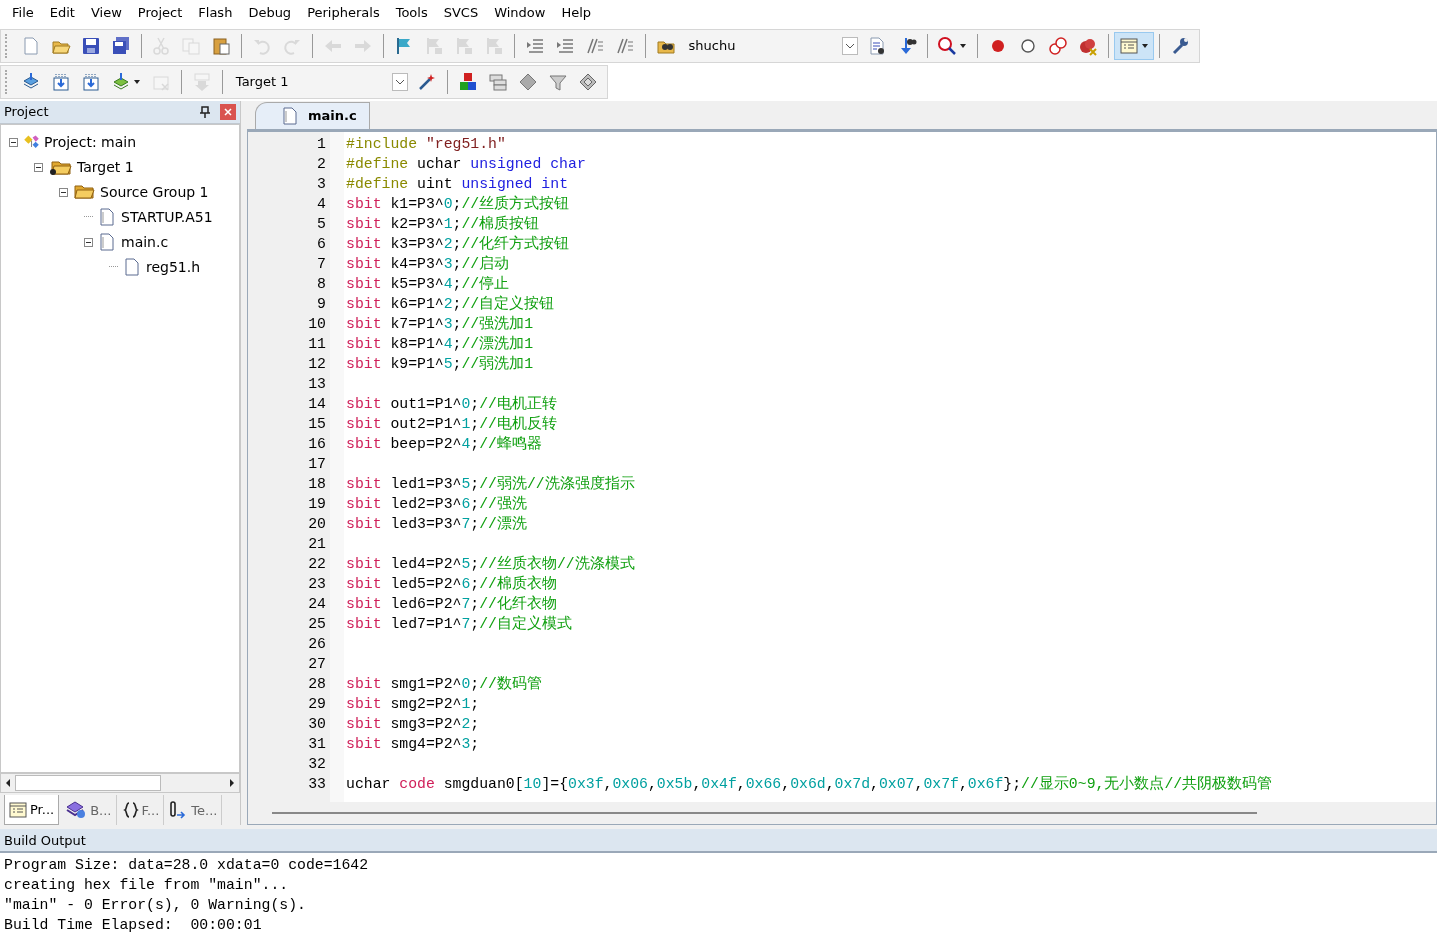 The image size is (1437, 937). What do you see at coordinates (317, 503) in the screenshot?
I see `line-number: 19` at bounding box center [317, 503].